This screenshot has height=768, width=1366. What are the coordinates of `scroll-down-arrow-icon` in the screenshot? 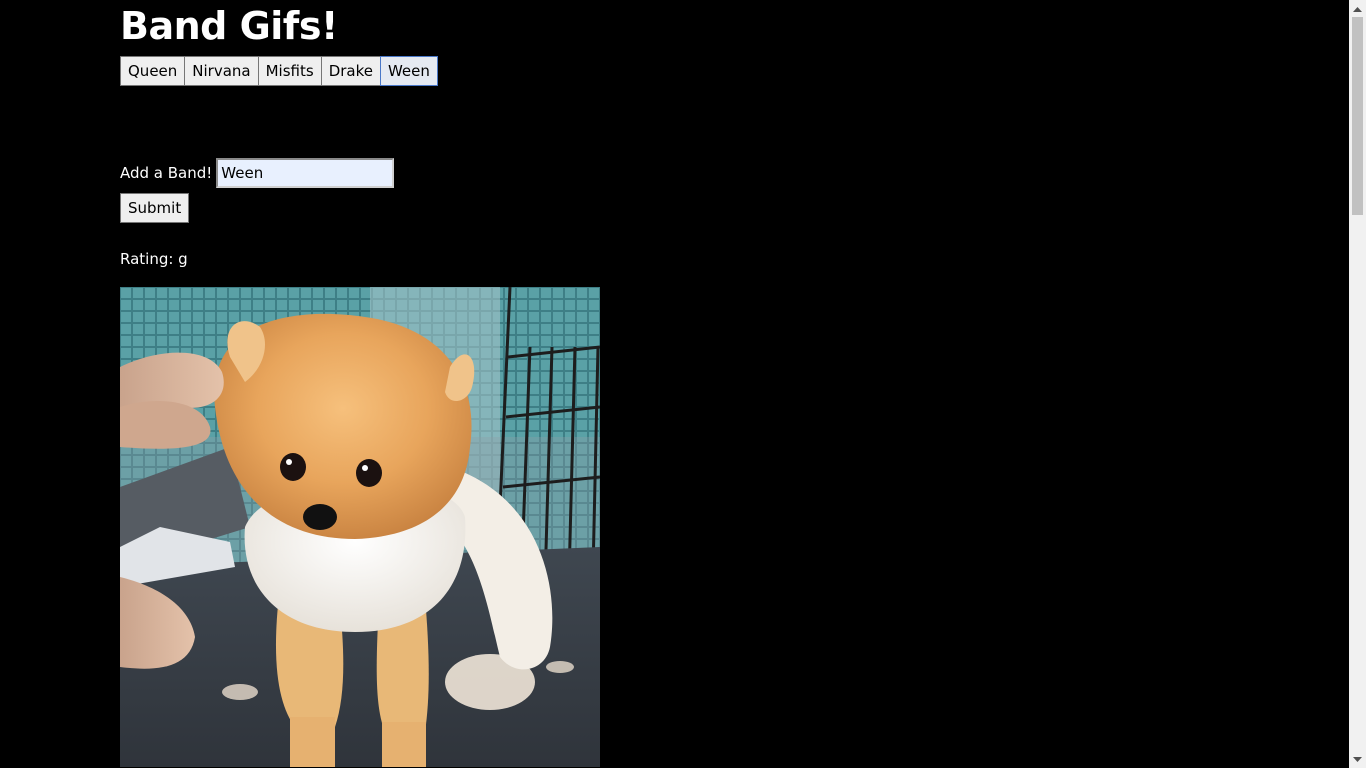 It's located at (1357, 759).